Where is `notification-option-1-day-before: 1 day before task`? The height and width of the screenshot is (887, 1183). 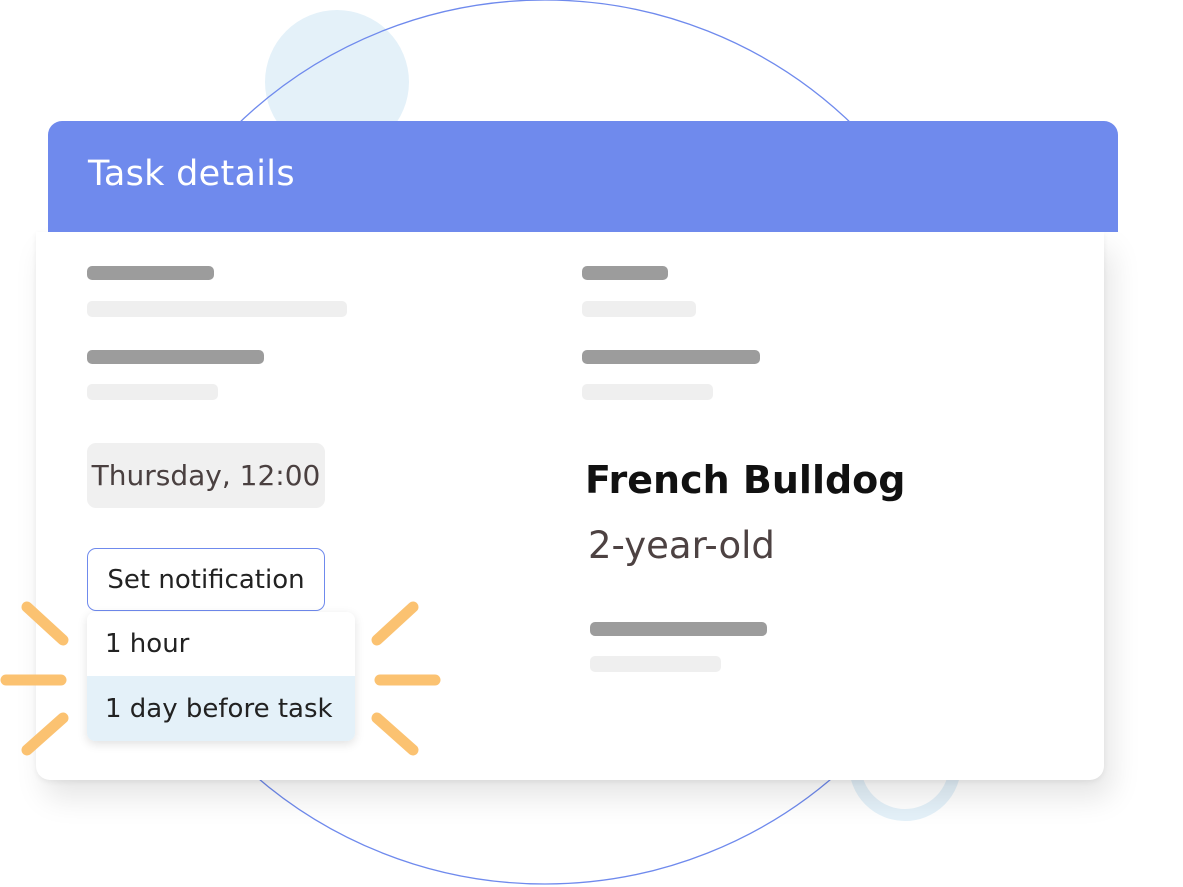
notification-option-1-day-before: 1 day before task is located at coordinates (221, 708).